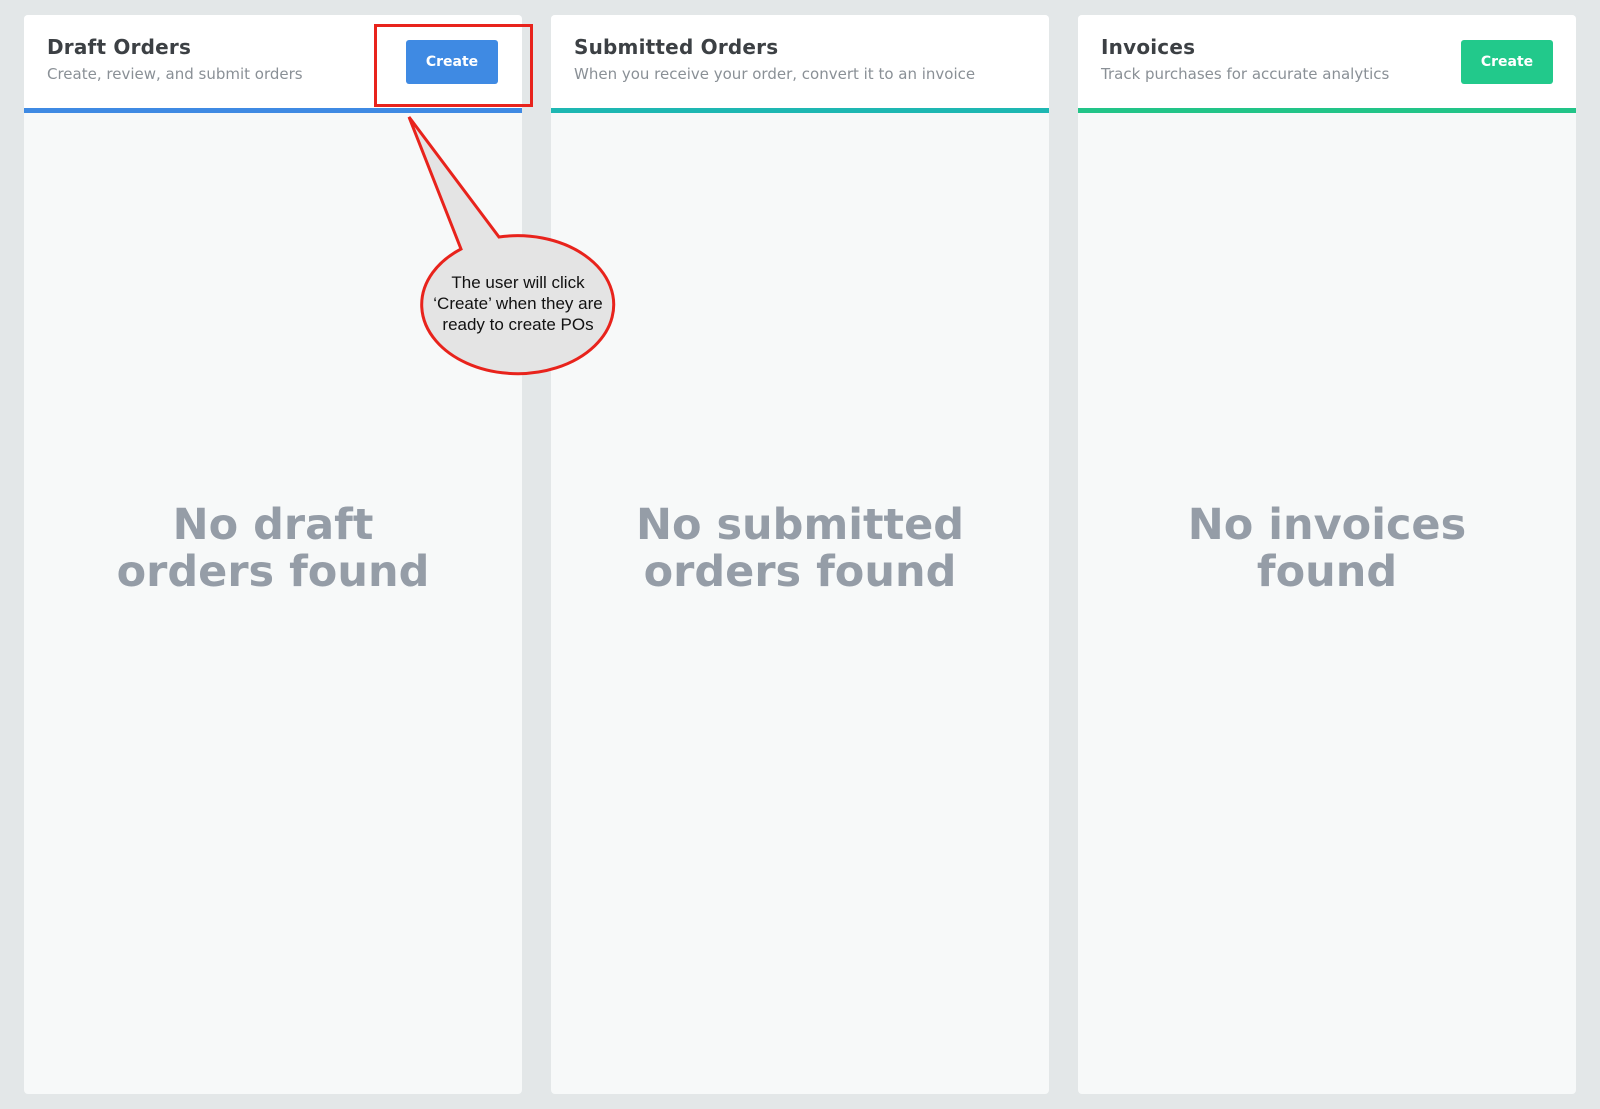 This screenshot has width=1600, height=1109. I want to click on annotation-line: The user will click, so click(518, 282).